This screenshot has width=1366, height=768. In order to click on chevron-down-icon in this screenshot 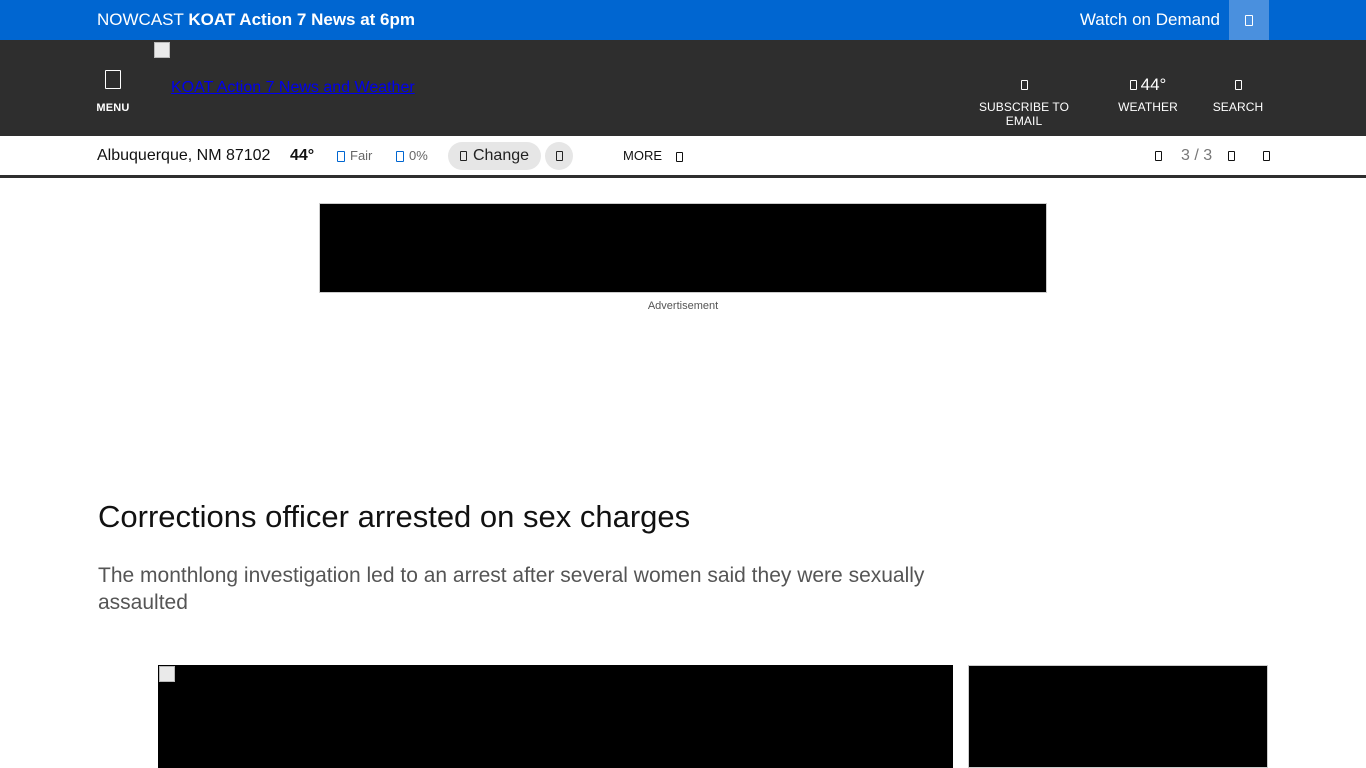, I will do `click(679, 156)`.